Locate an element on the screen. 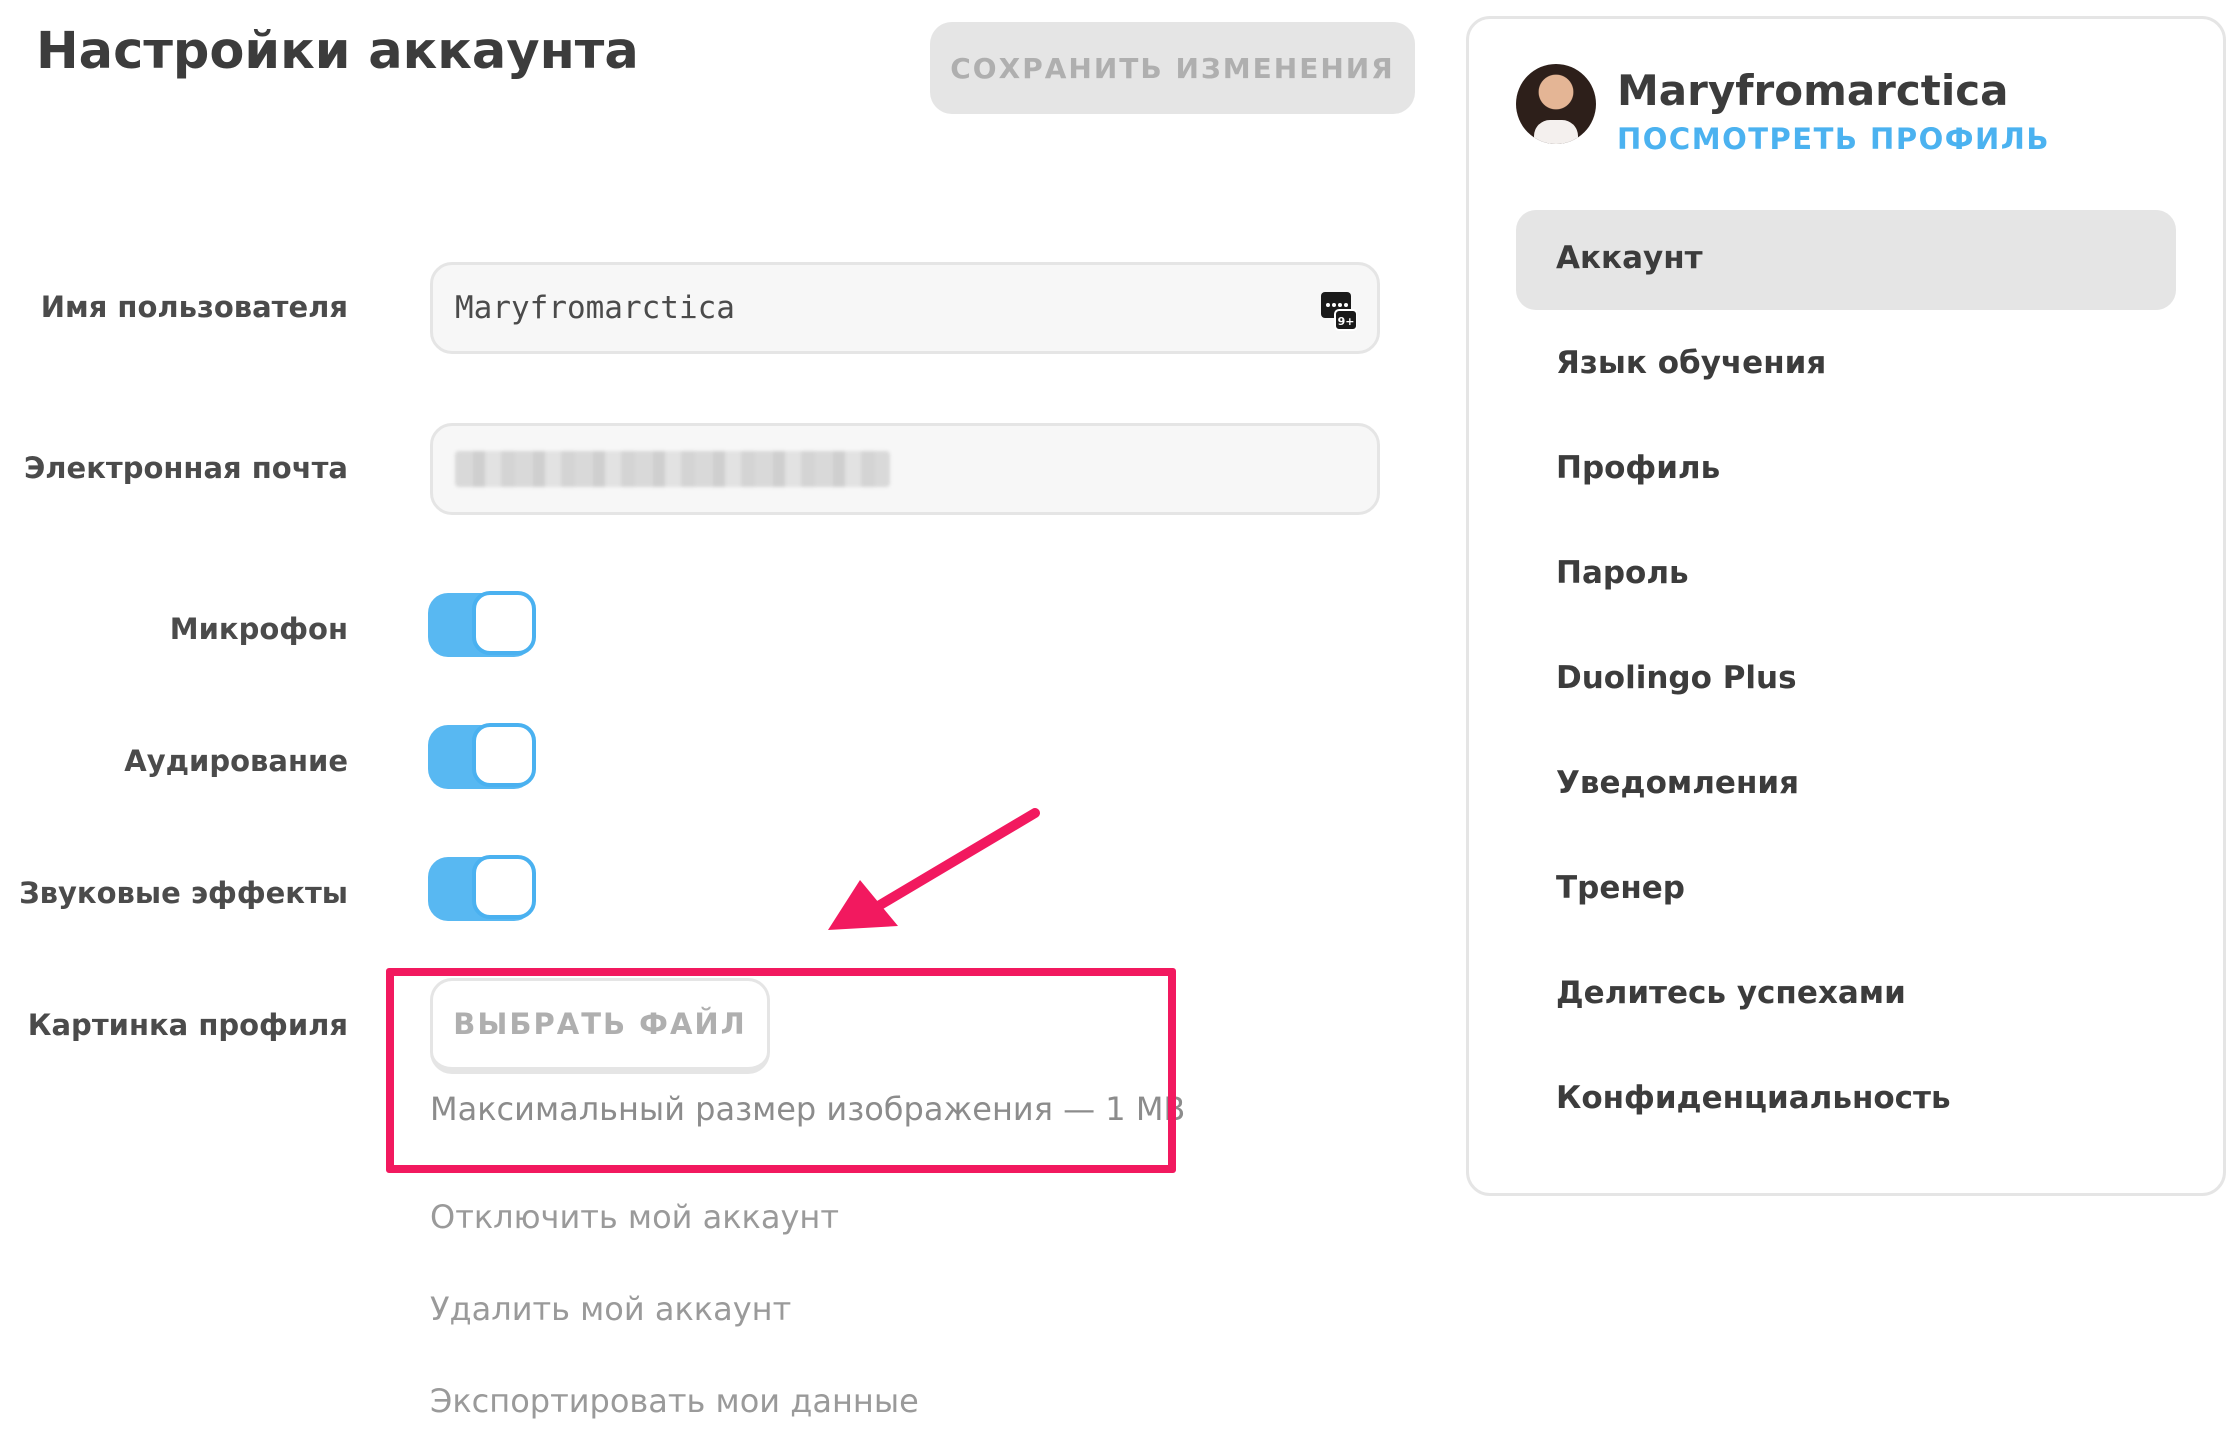  sidebar-item-duolingo-plus: Duolingo Plus is located at coordinates (1676, 678).